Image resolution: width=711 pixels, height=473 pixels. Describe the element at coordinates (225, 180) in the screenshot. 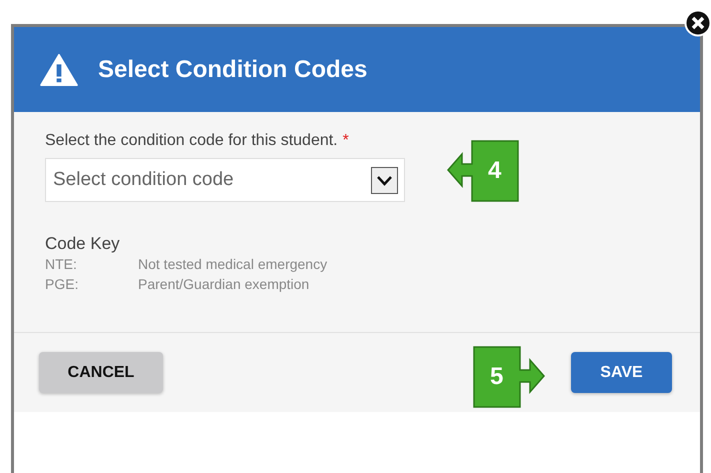

I see `condition-code-dropdown: Select condition code` at that location.